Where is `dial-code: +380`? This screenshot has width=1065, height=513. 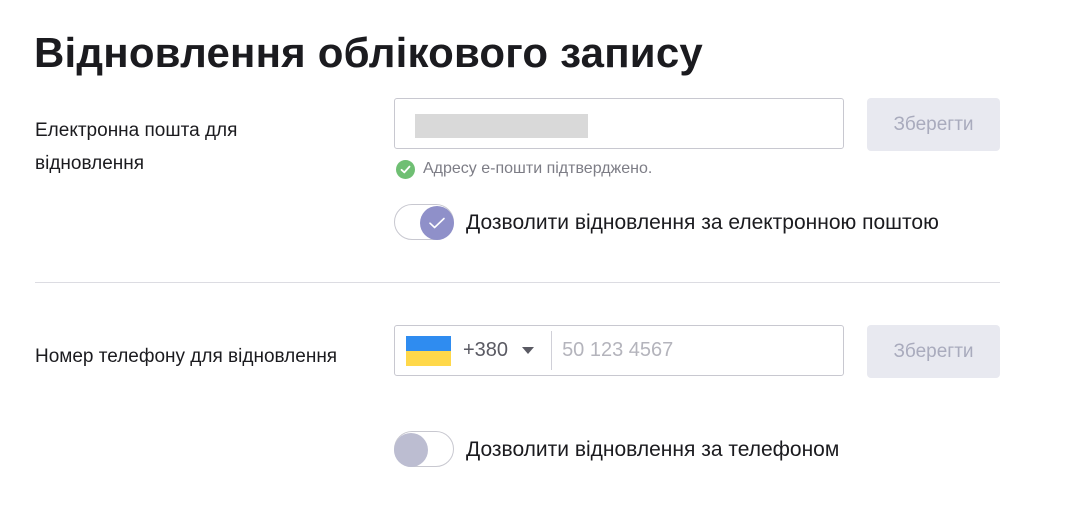
dial-code: +380 is located at coordinates (486, 350).